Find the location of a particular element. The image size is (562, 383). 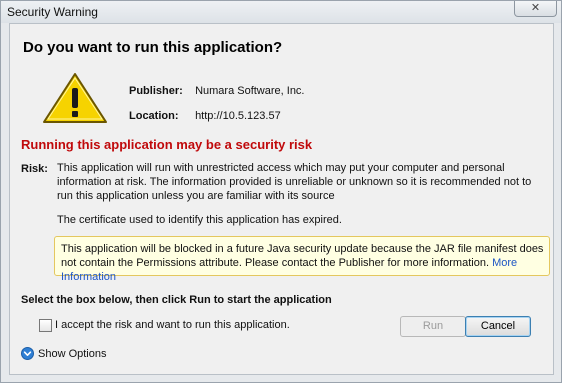

close-icon: ✕ is located at coordinates (535, 8).